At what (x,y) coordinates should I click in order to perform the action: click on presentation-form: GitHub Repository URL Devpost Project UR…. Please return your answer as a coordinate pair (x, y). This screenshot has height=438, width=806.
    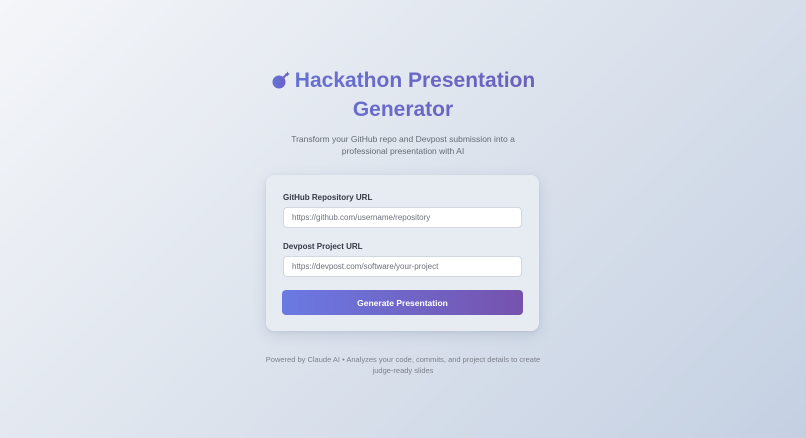
    Looking at the image, I should click on (402, 253).